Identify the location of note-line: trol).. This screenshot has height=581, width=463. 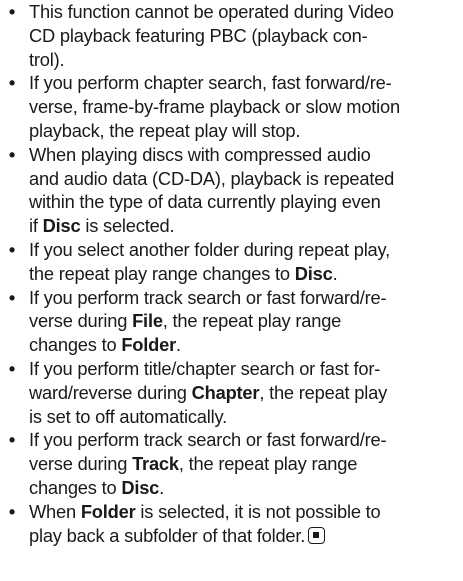
(47, 59).